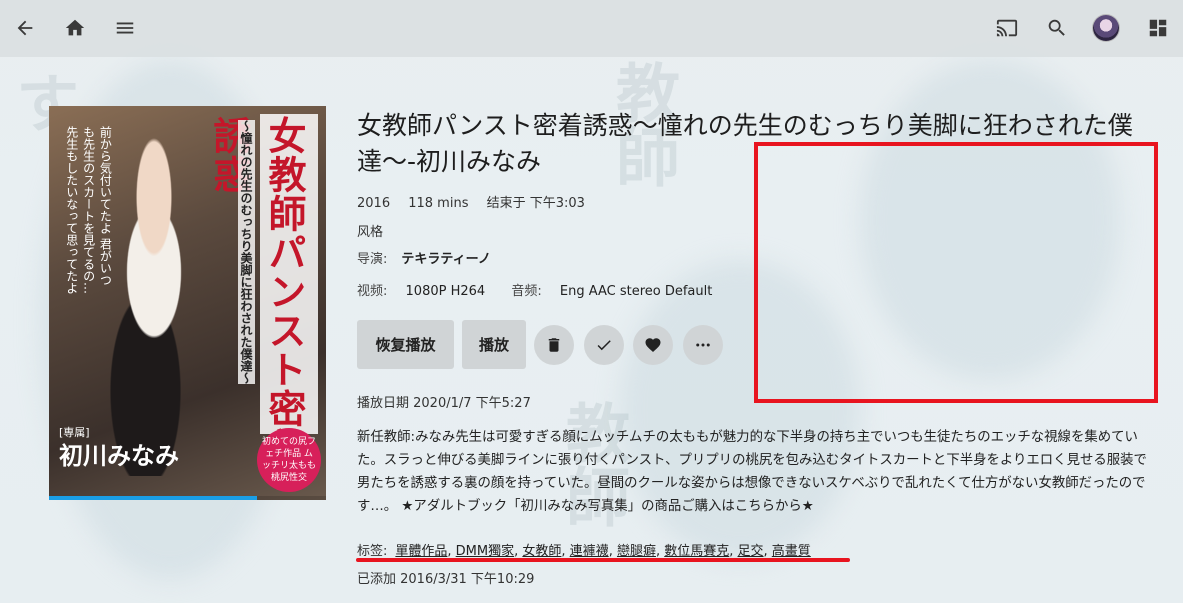 This screenshot has width=1183, height=603. What do you see at coordinates (696, 551) in the screenshot?
I see `tag-link: 數位馬賽克` at bounding box center [696, 551].